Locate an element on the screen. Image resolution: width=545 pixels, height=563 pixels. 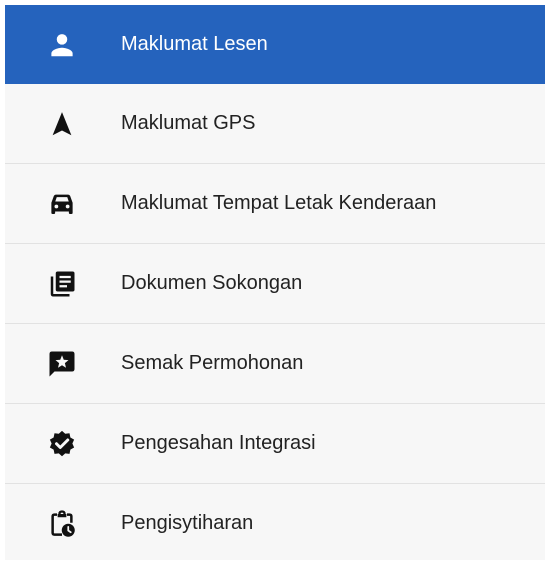
menu-item-semak-permohonan: Semak Permohonan is located at coordinates (275, 364).